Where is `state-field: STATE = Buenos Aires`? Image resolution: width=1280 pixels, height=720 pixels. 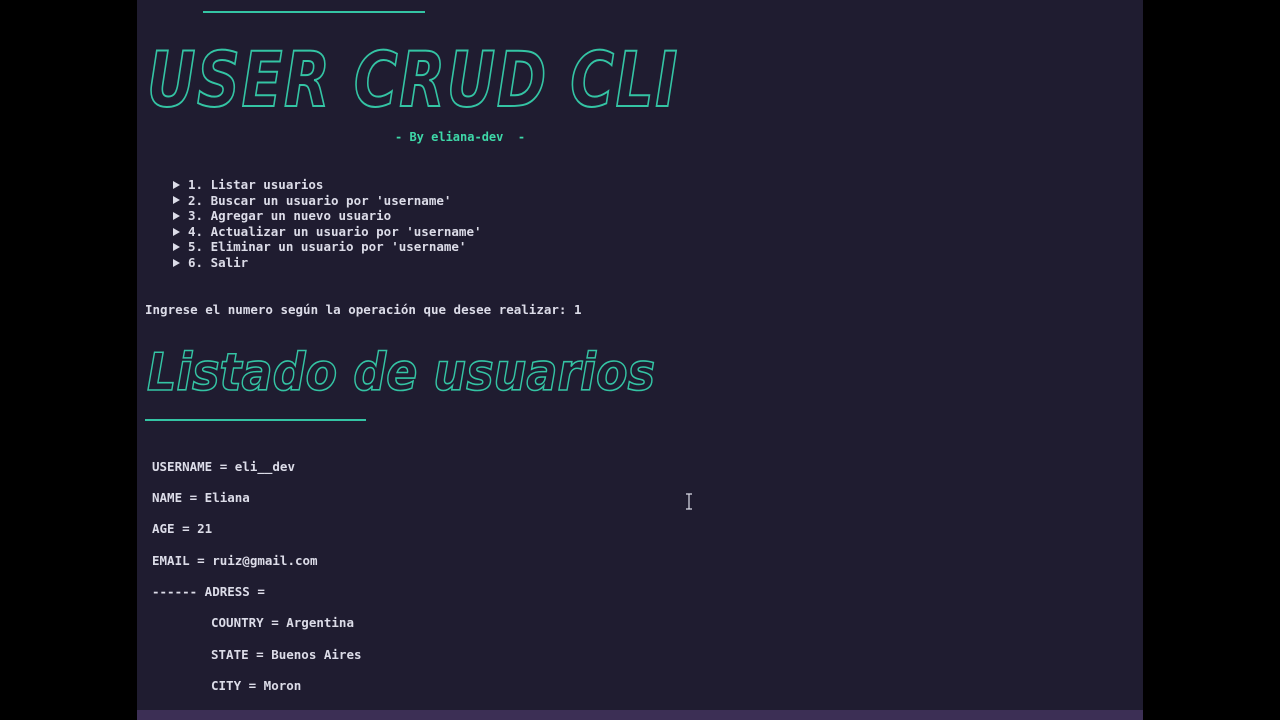
state-field: STATE = Buenos Aires is located at coordinates (286, 654).